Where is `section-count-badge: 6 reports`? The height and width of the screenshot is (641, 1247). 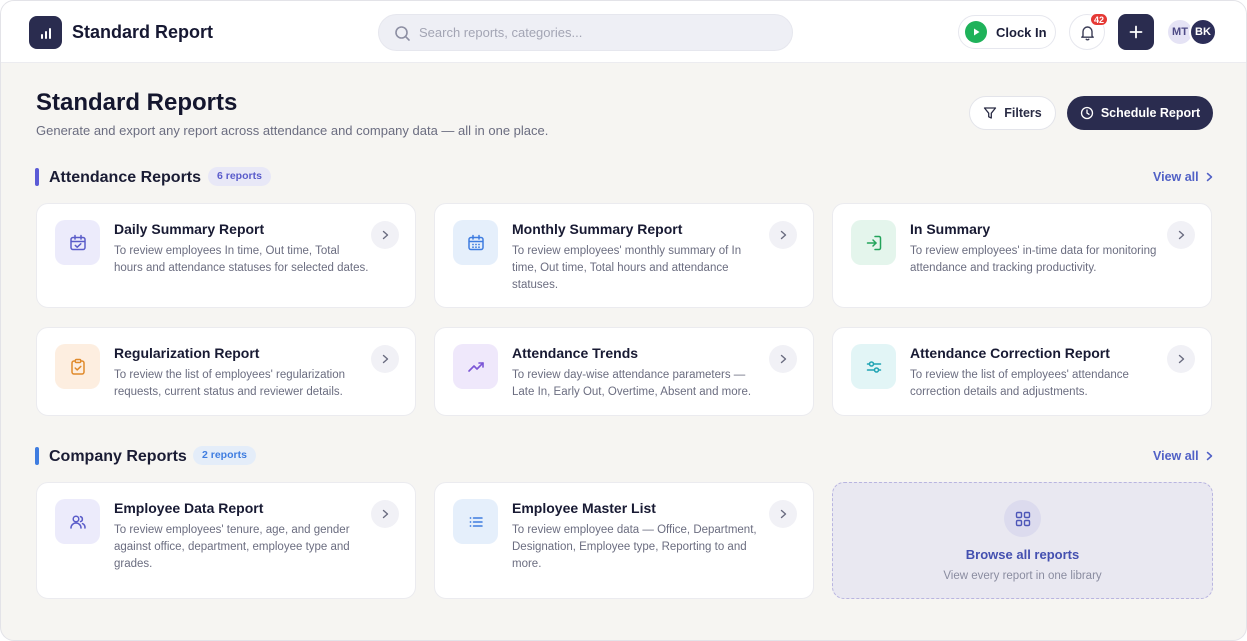
section-count-badge: 6 reports is located at coordinates (239, 176).